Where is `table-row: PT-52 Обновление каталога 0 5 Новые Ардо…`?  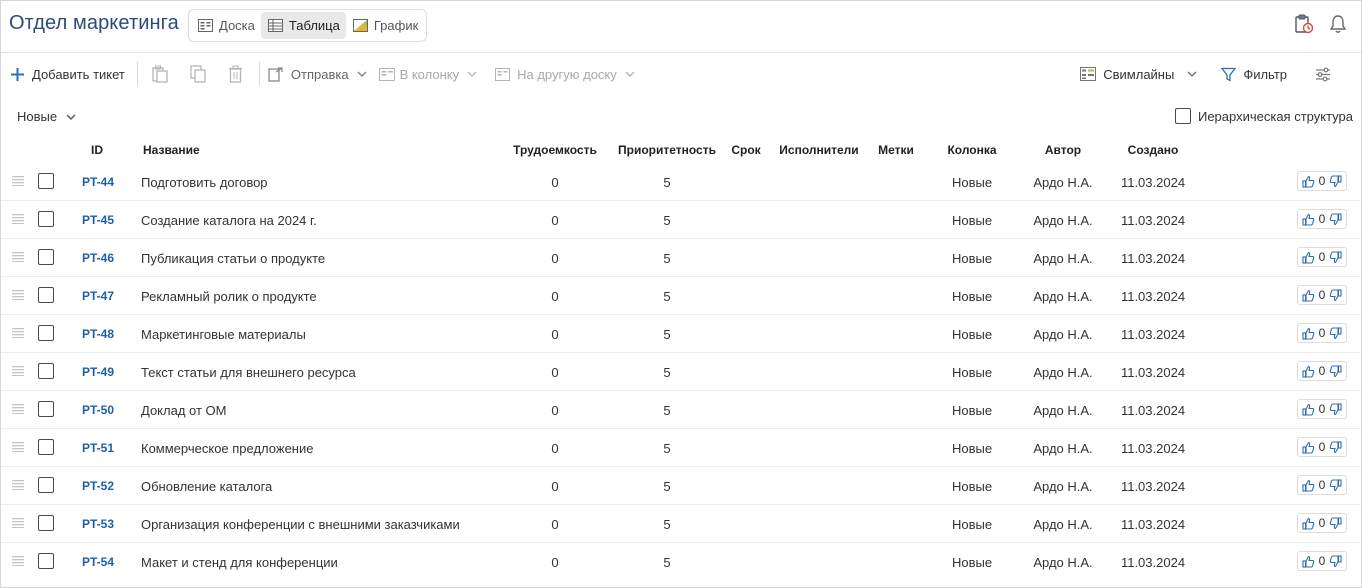
table-row: PT-52 Обновление каталога 0 5 Новые Ардо… is located at coordinates (681, 486).